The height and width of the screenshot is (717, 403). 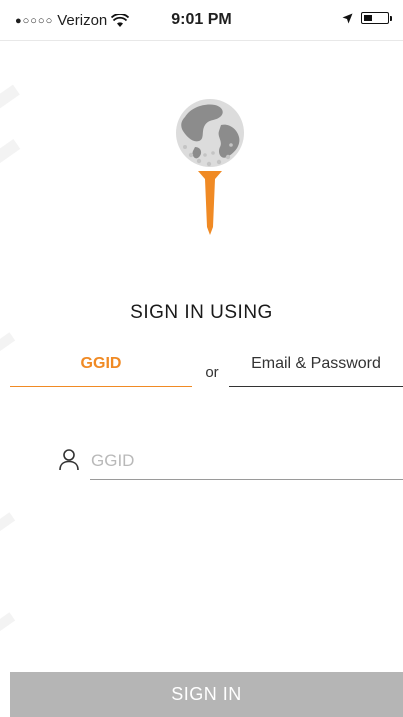 I want to click on tab-ggid: GGID, so click(x=101, y=366).